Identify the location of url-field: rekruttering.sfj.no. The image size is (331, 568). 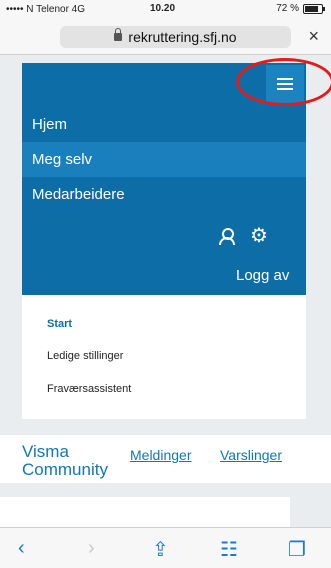
(175, 37).